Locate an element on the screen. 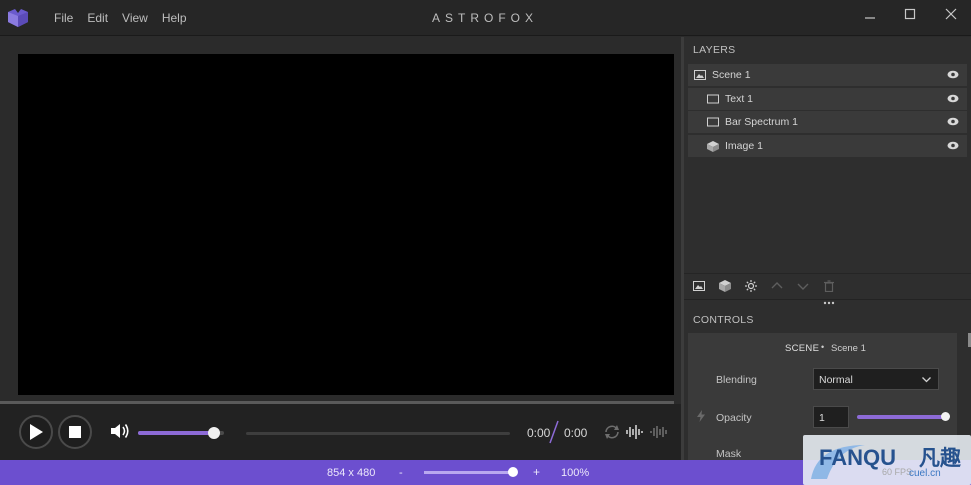 The width and height of the screenshot is (971, 485). menu-file: File is located at coordinates (63, 18).